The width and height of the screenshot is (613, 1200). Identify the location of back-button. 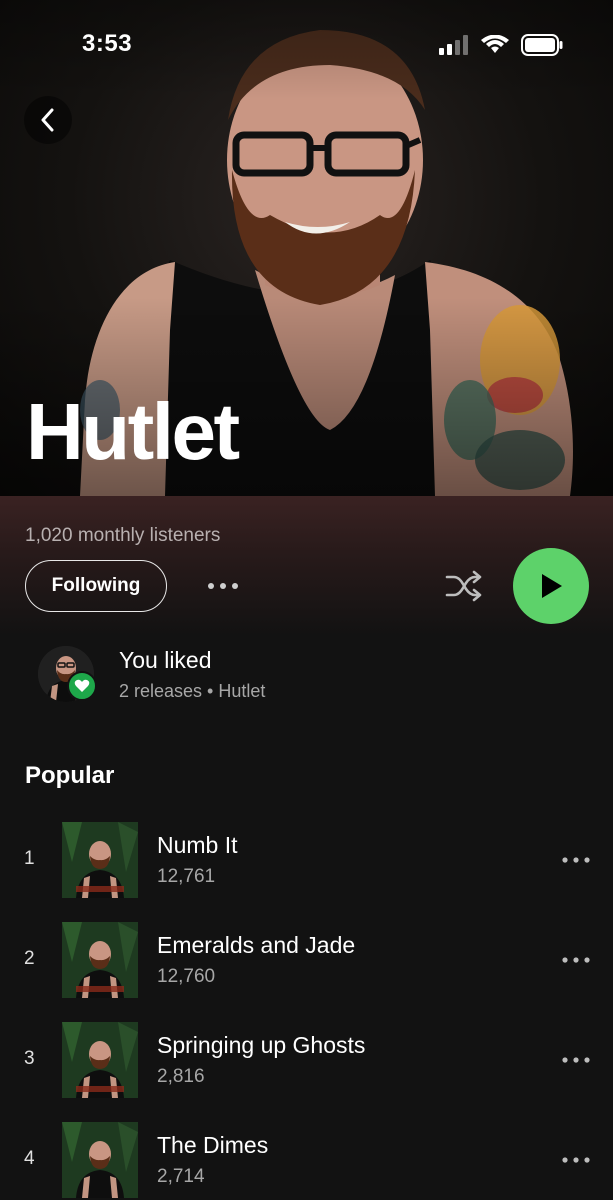
(48, 120).